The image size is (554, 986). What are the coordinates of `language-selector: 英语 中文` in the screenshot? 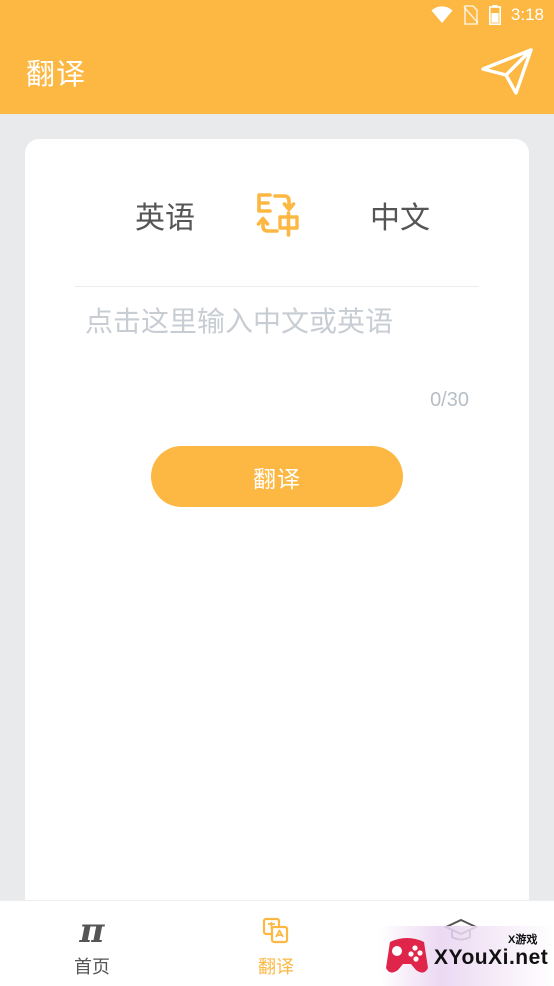 It's located at (277, 214).